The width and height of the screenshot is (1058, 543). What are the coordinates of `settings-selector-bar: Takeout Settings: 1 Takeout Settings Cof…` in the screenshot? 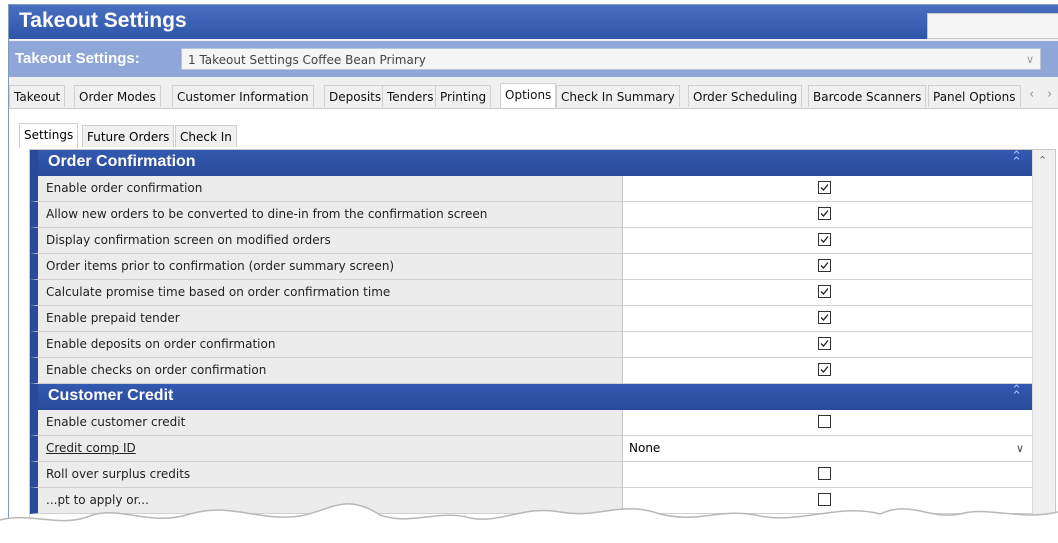 It's located at (533, 59).